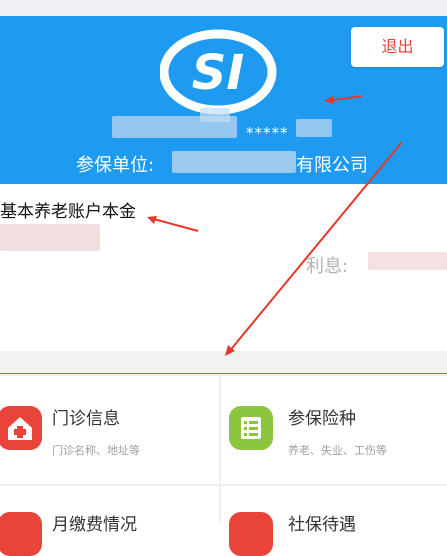  What do you see at coordinates (267, 133) in the screenshot?
I see `masked-id: *****` at bounding box center [267, 133].